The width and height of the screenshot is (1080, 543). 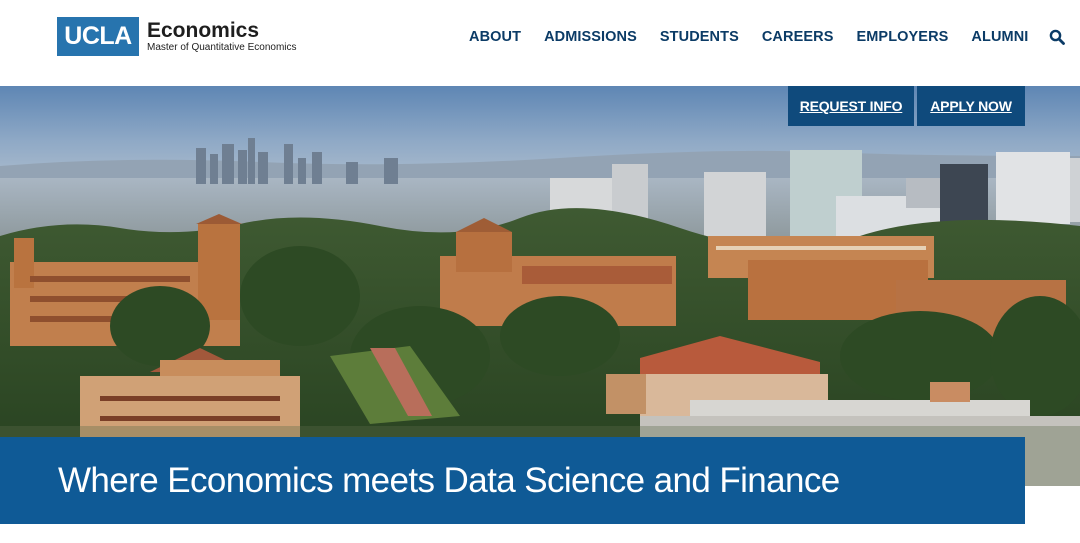 I want to click on nav-item-alumni: ALUMNI, so click(x=999, y=37).